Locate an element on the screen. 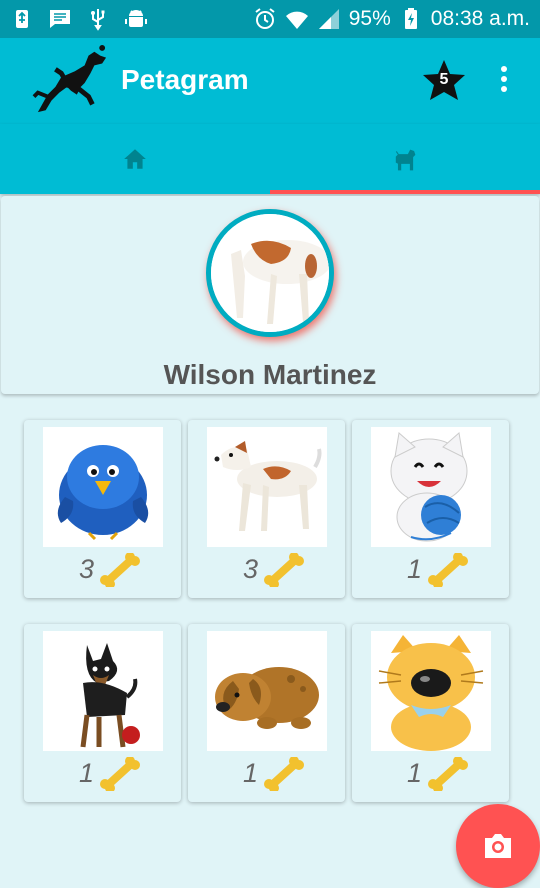 This screenshot has height=888, width=540. favorites-star-button: 5 is located at coordinates (444, 81).